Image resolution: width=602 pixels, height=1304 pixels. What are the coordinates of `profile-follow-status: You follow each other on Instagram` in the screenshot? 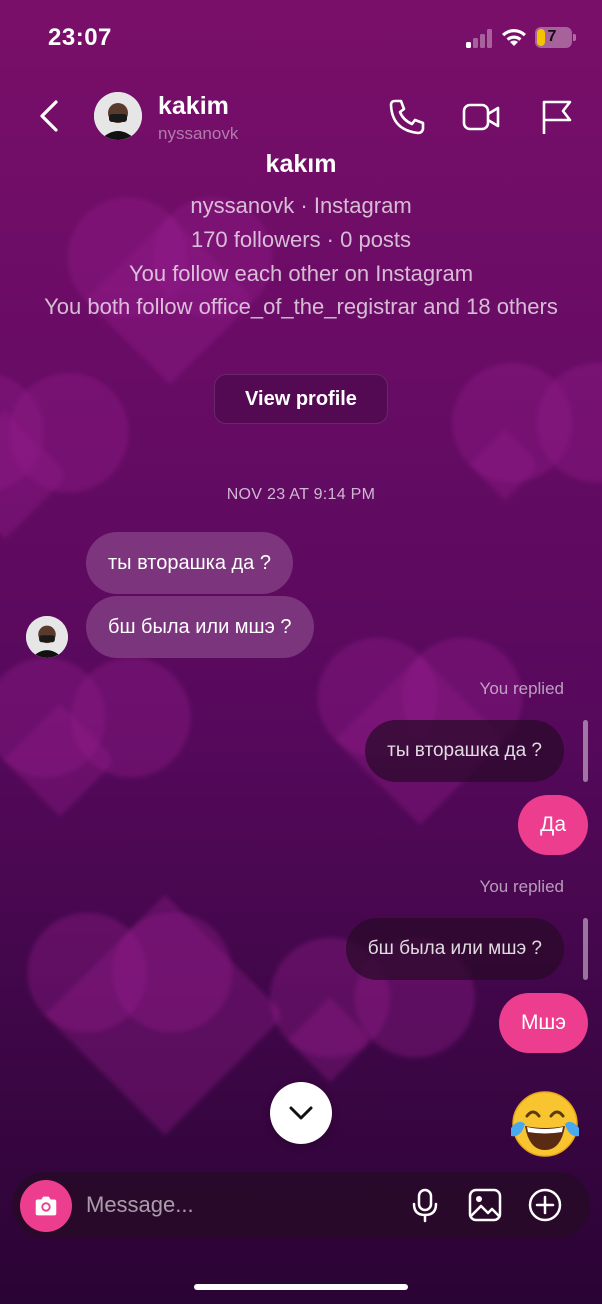 It's located at (301, 273).